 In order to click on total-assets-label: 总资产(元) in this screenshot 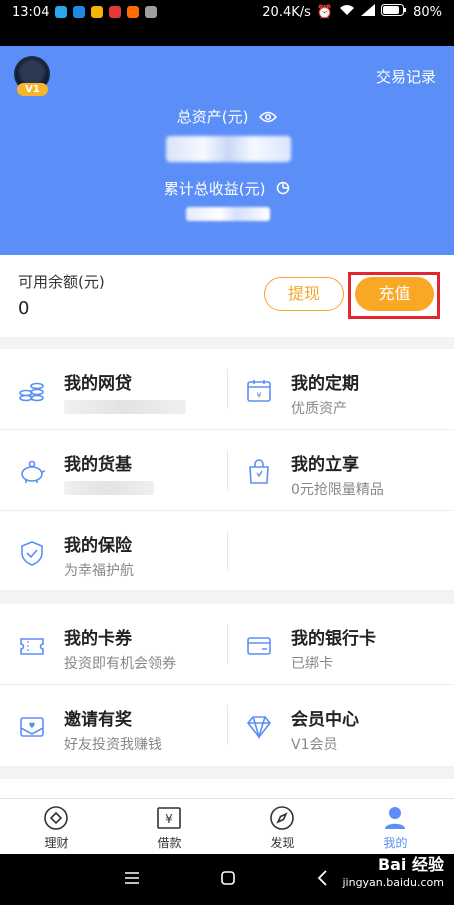, I will do `click(212, 117)`.